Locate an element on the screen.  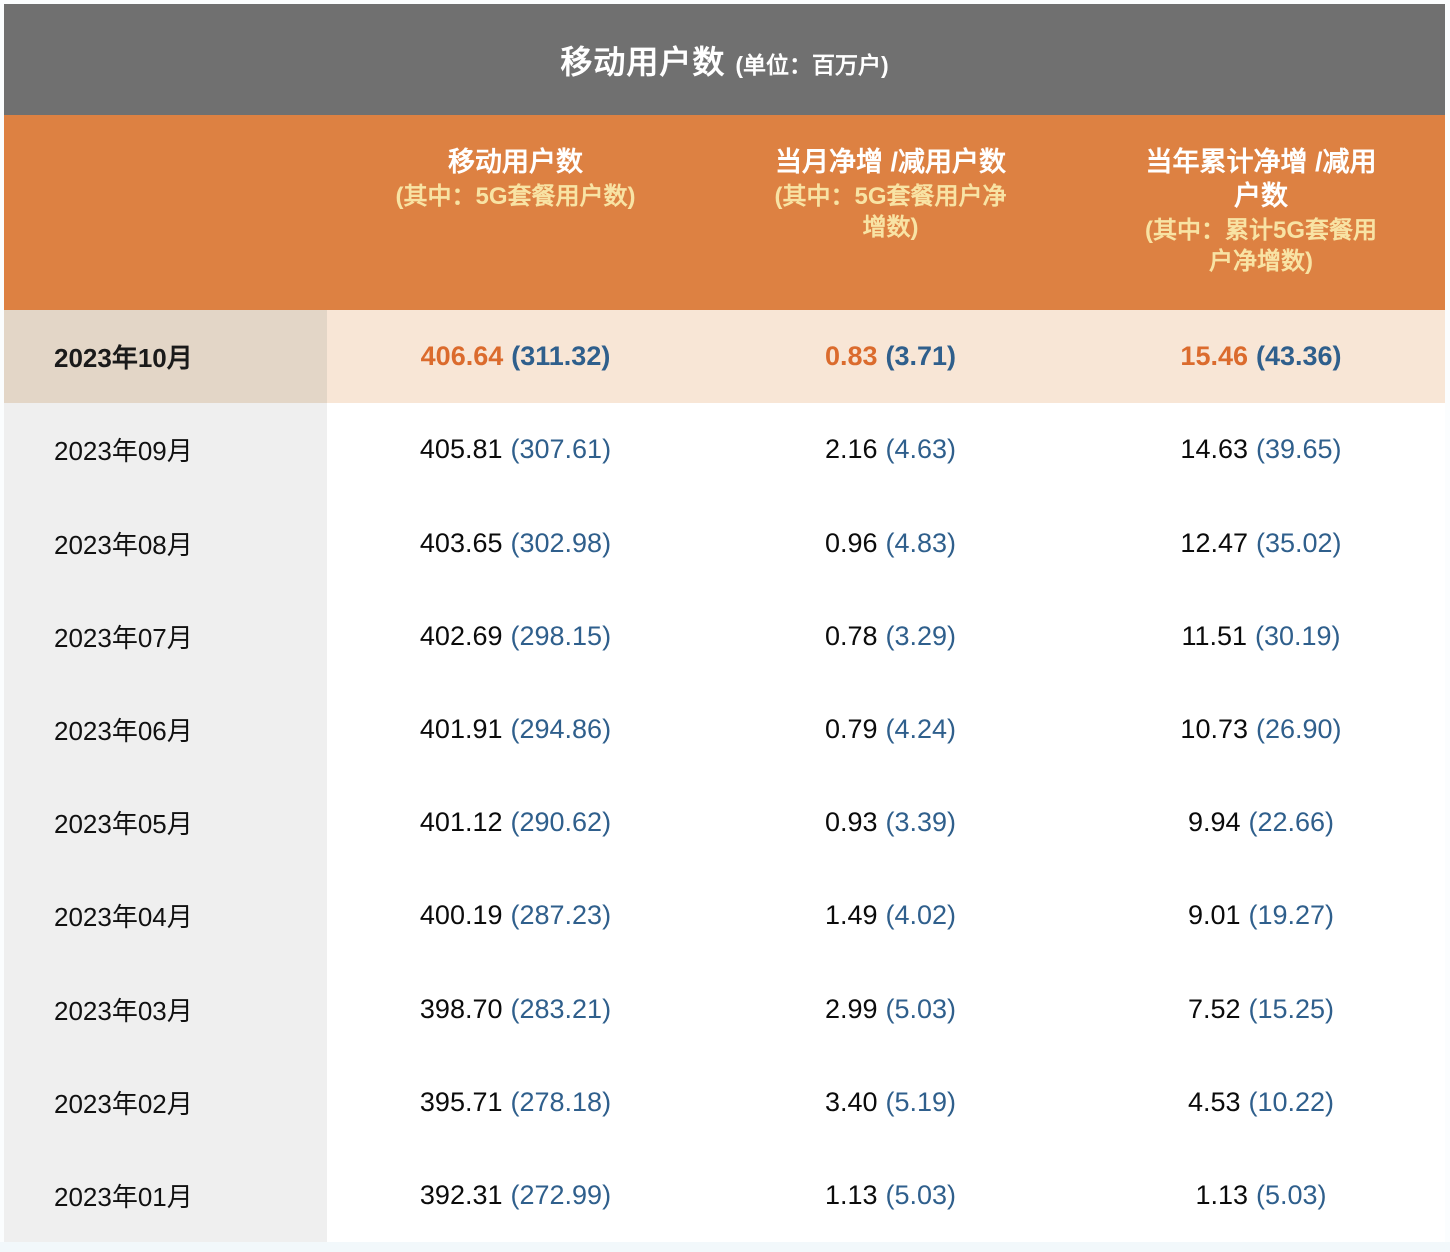
monthly-net-cell: 2.16 (4.63) is located at coordinates (890, 449).